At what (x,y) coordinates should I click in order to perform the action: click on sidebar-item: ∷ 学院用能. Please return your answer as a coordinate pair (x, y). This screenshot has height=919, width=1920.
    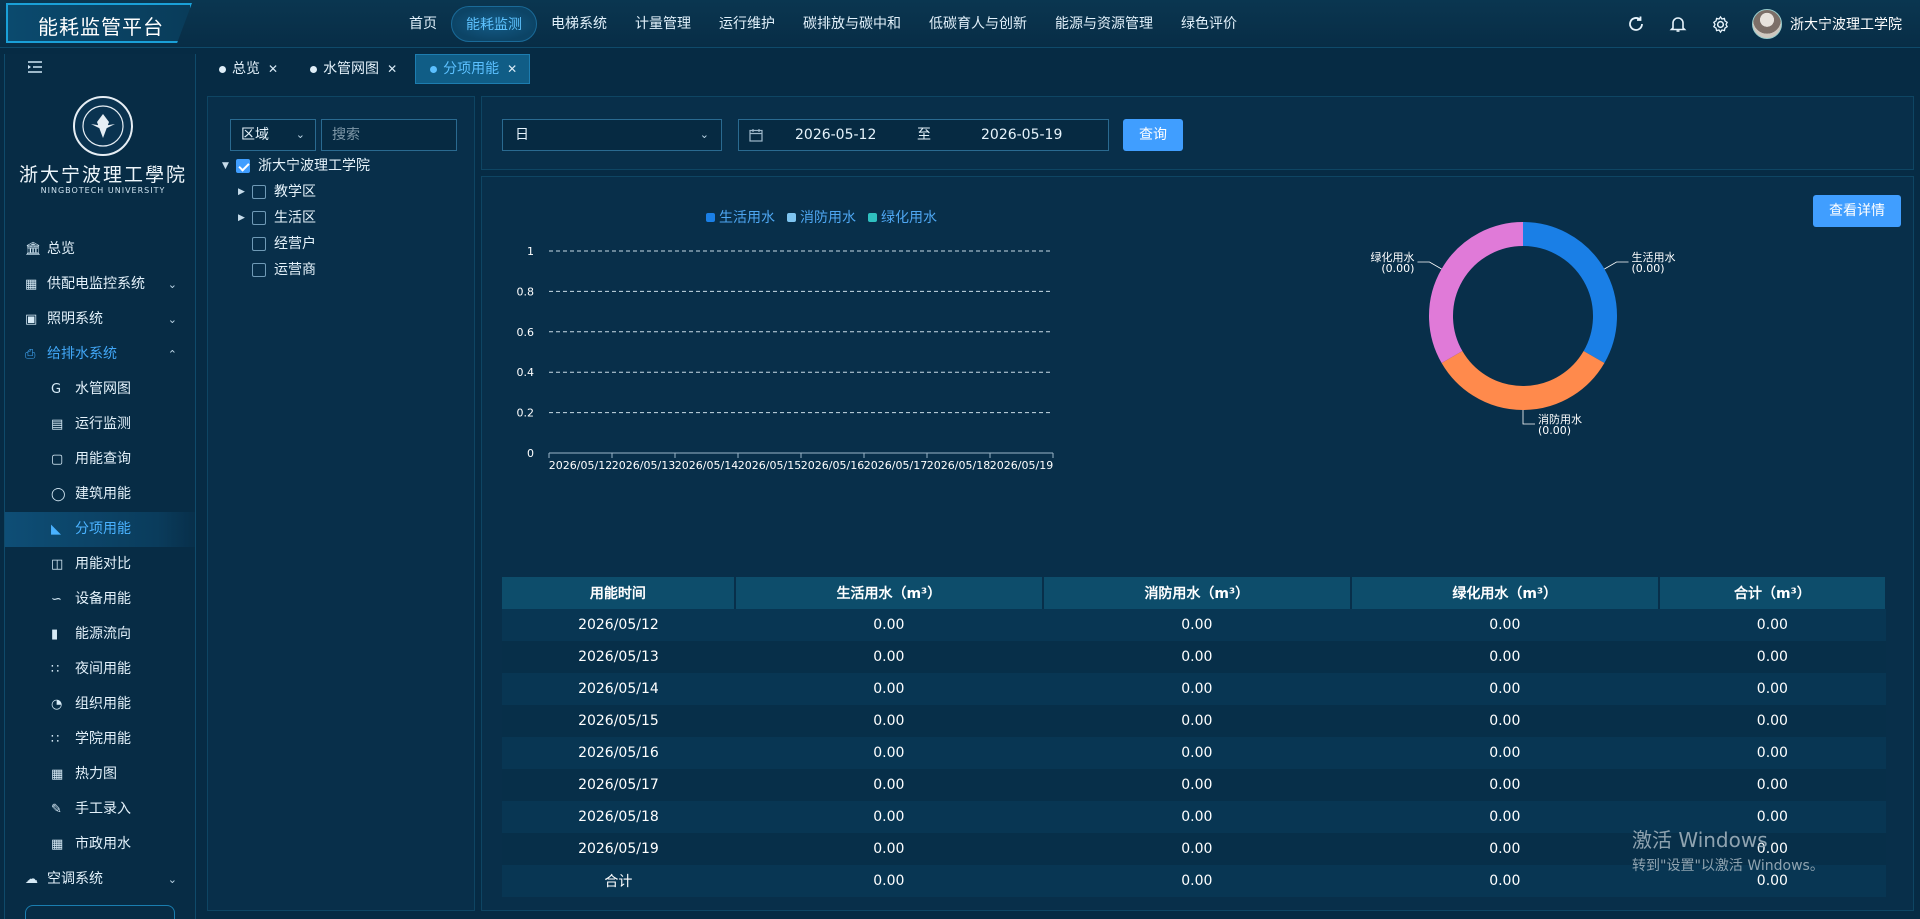
    Looking at the image, I should click on (100, 739).